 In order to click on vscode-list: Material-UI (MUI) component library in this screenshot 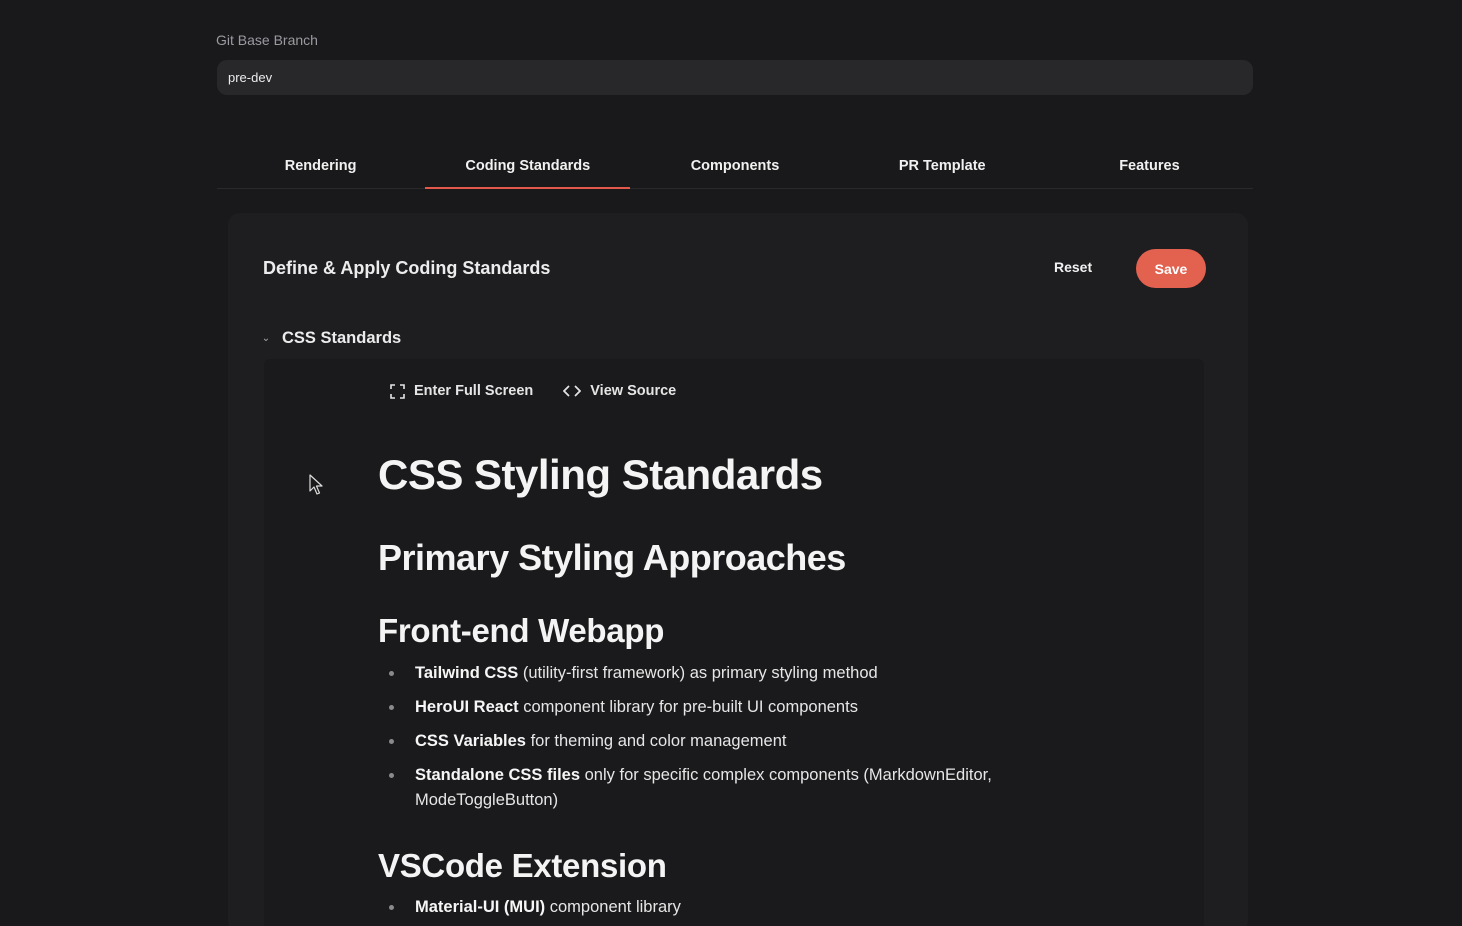, I will do `click(728, 910)`.